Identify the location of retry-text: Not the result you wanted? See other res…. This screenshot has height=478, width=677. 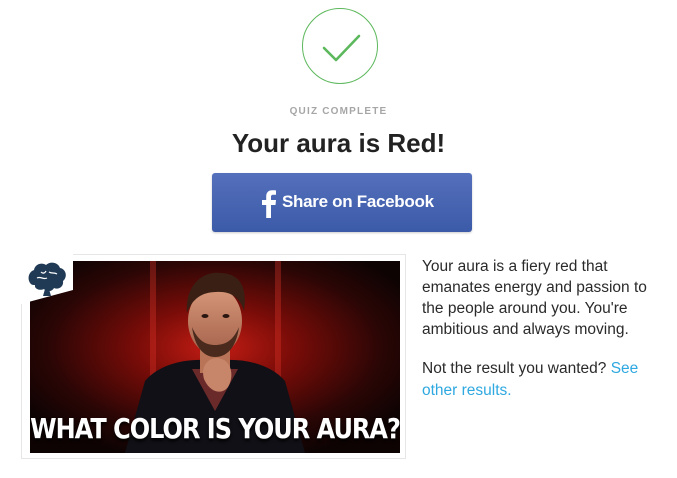
(542, 380).